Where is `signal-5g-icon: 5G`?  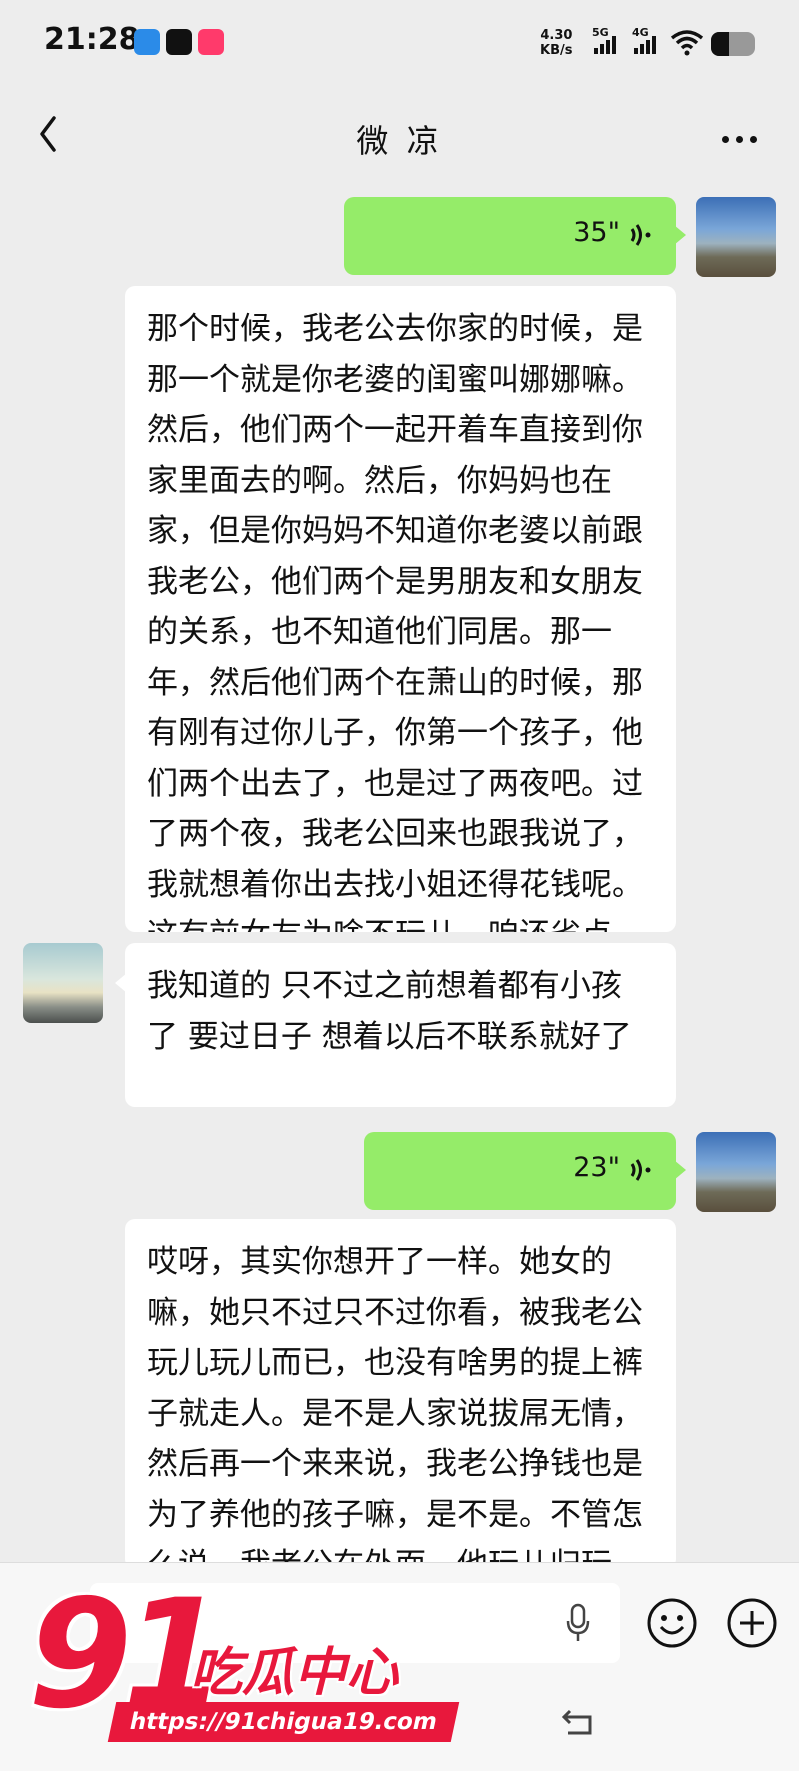
signal-5g-icon: 5G is located at coordinates (607, 40).